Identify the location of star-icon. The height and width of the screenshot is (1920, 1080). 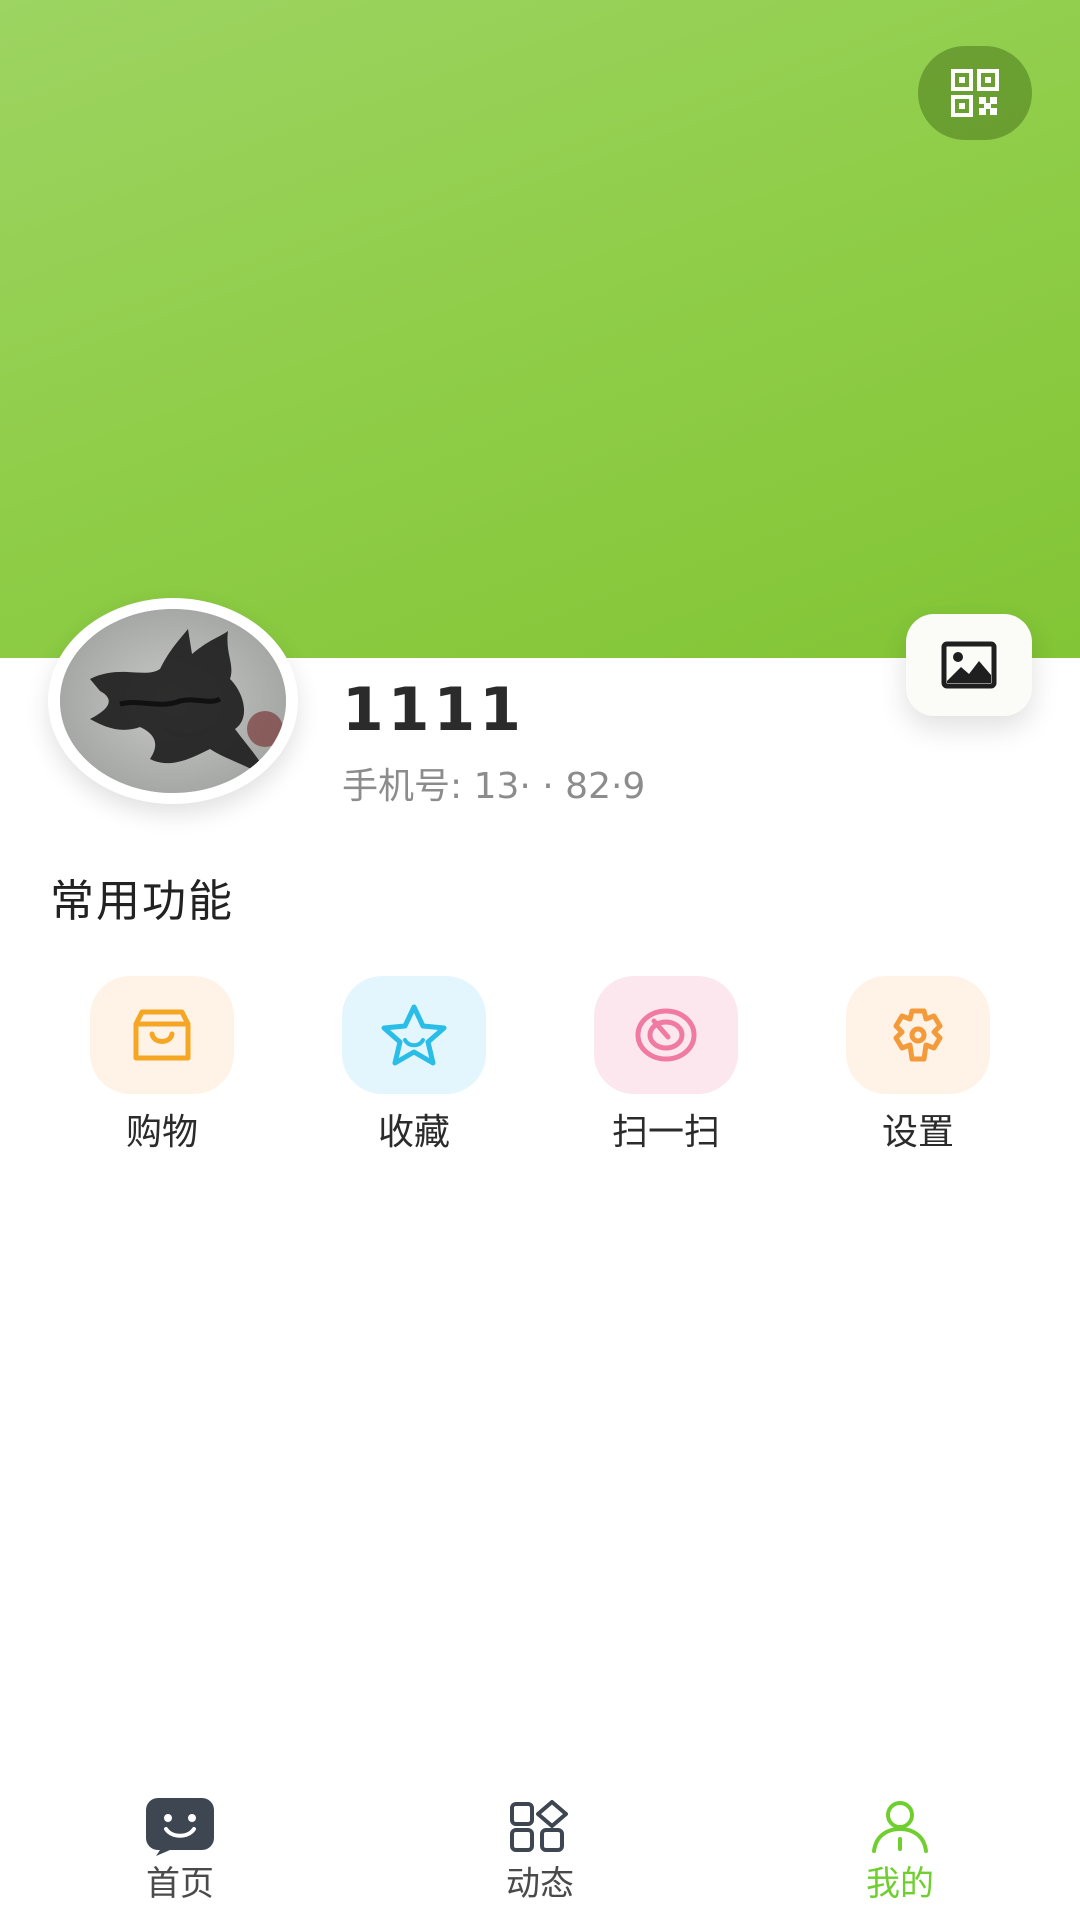
(414, 1035).